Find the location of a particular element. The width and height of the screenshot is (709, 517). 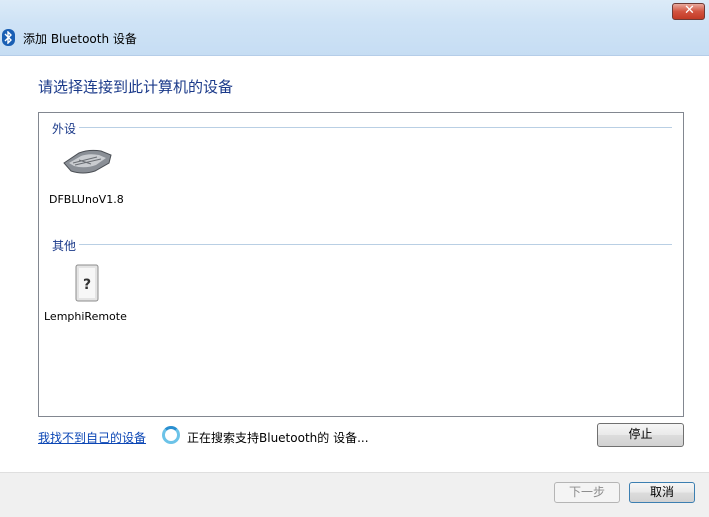

title-bar: 添加 Bluetooth 设备 ✕ is located at coordinates (354, 28).